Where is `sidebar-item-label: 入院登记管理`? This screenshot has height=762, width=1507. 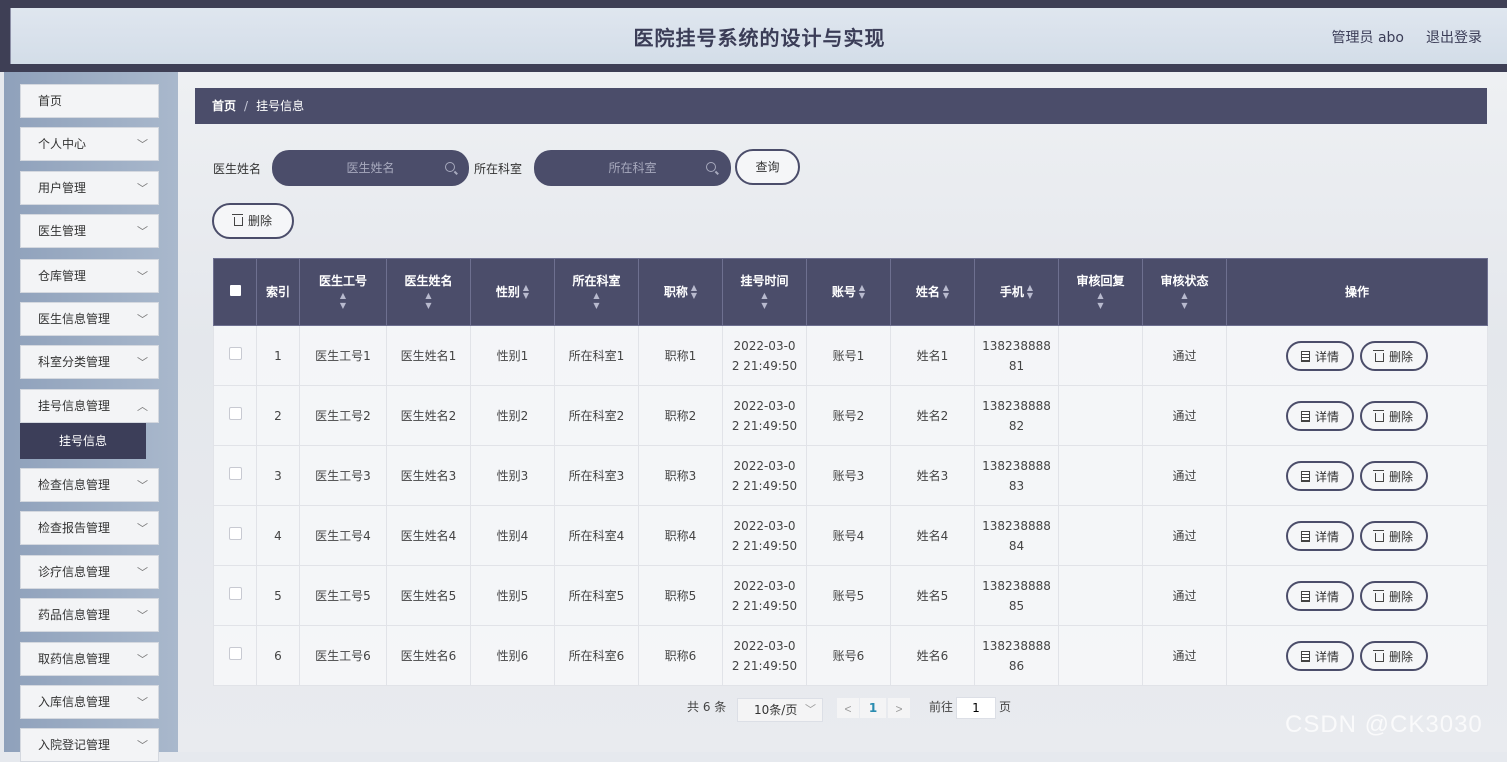 sidebar-item-label: 入院登记管理 is located at coordinates (74, 745).